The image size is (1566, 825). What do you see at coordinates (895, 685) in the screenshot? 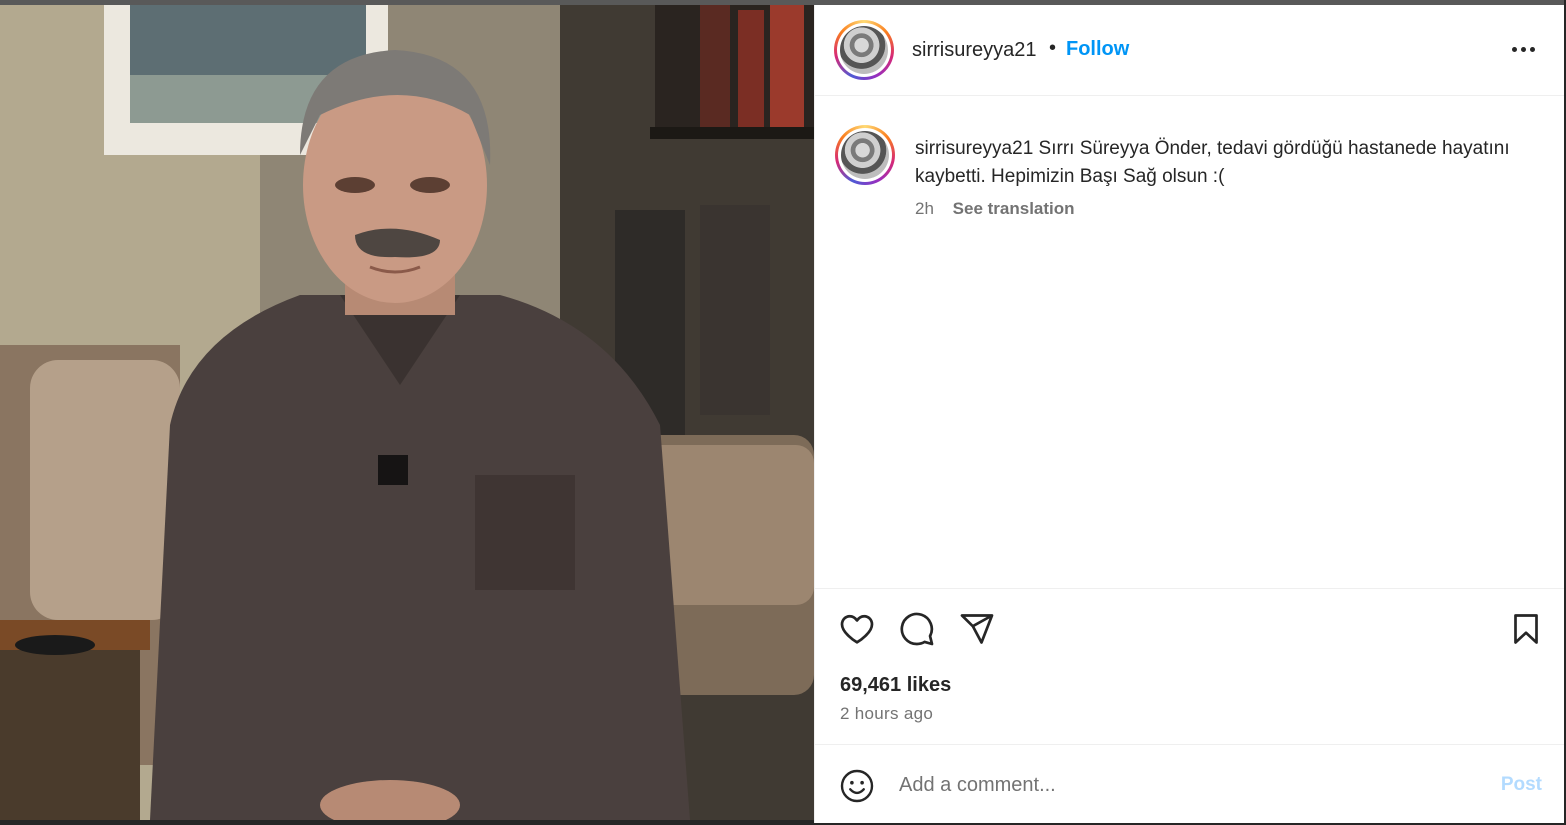
I see `likes-count: 69,461 likes` at bounding box center [895, 685].